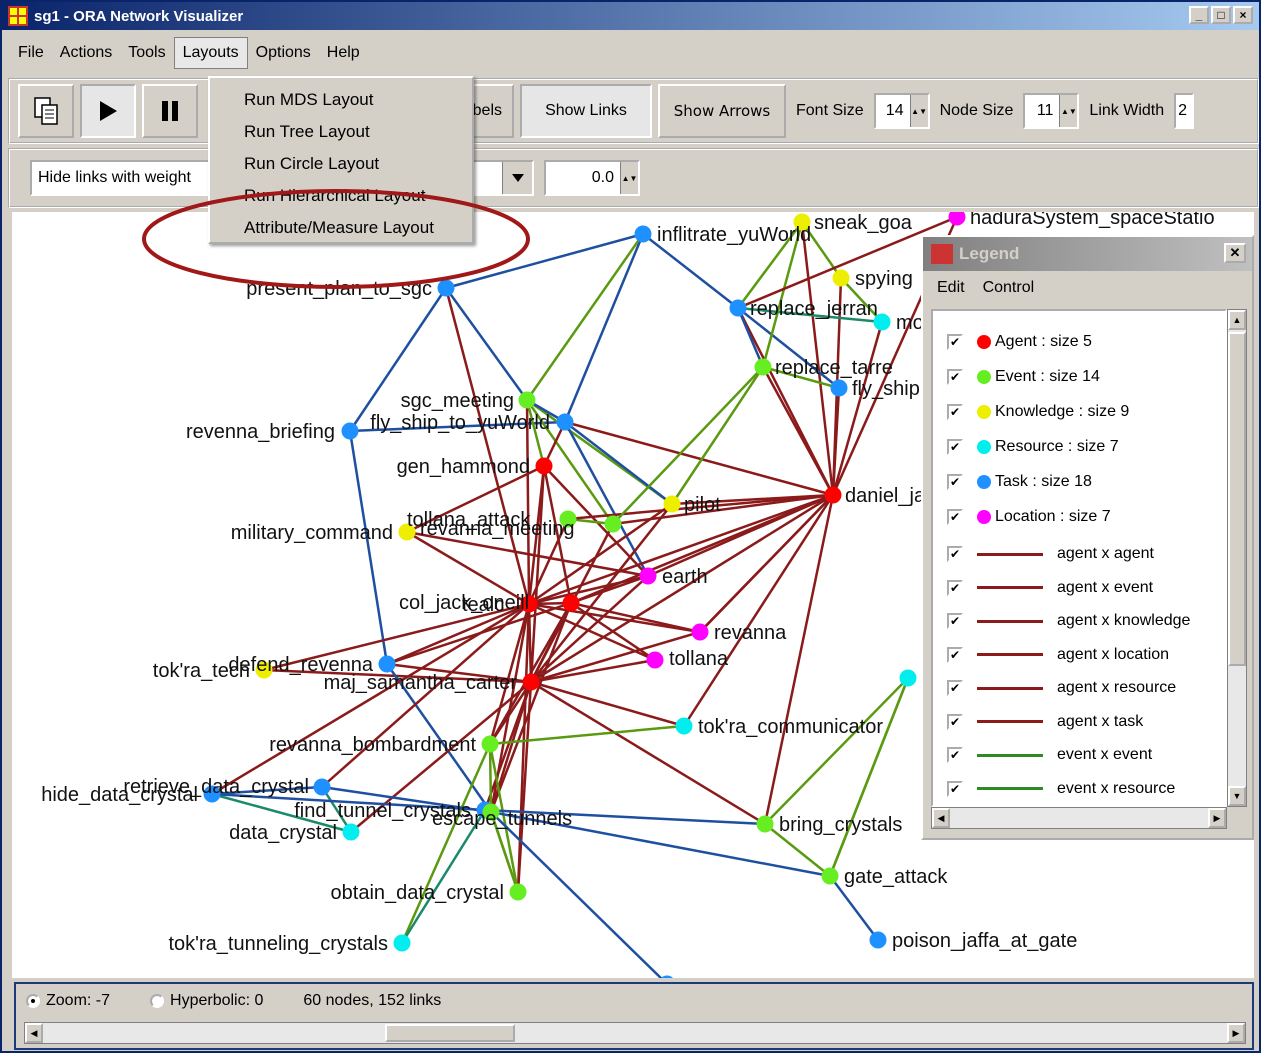 The image size is (1261, 1053). I want to click on scroll-up-icon: ▲, so click(1237, 320).